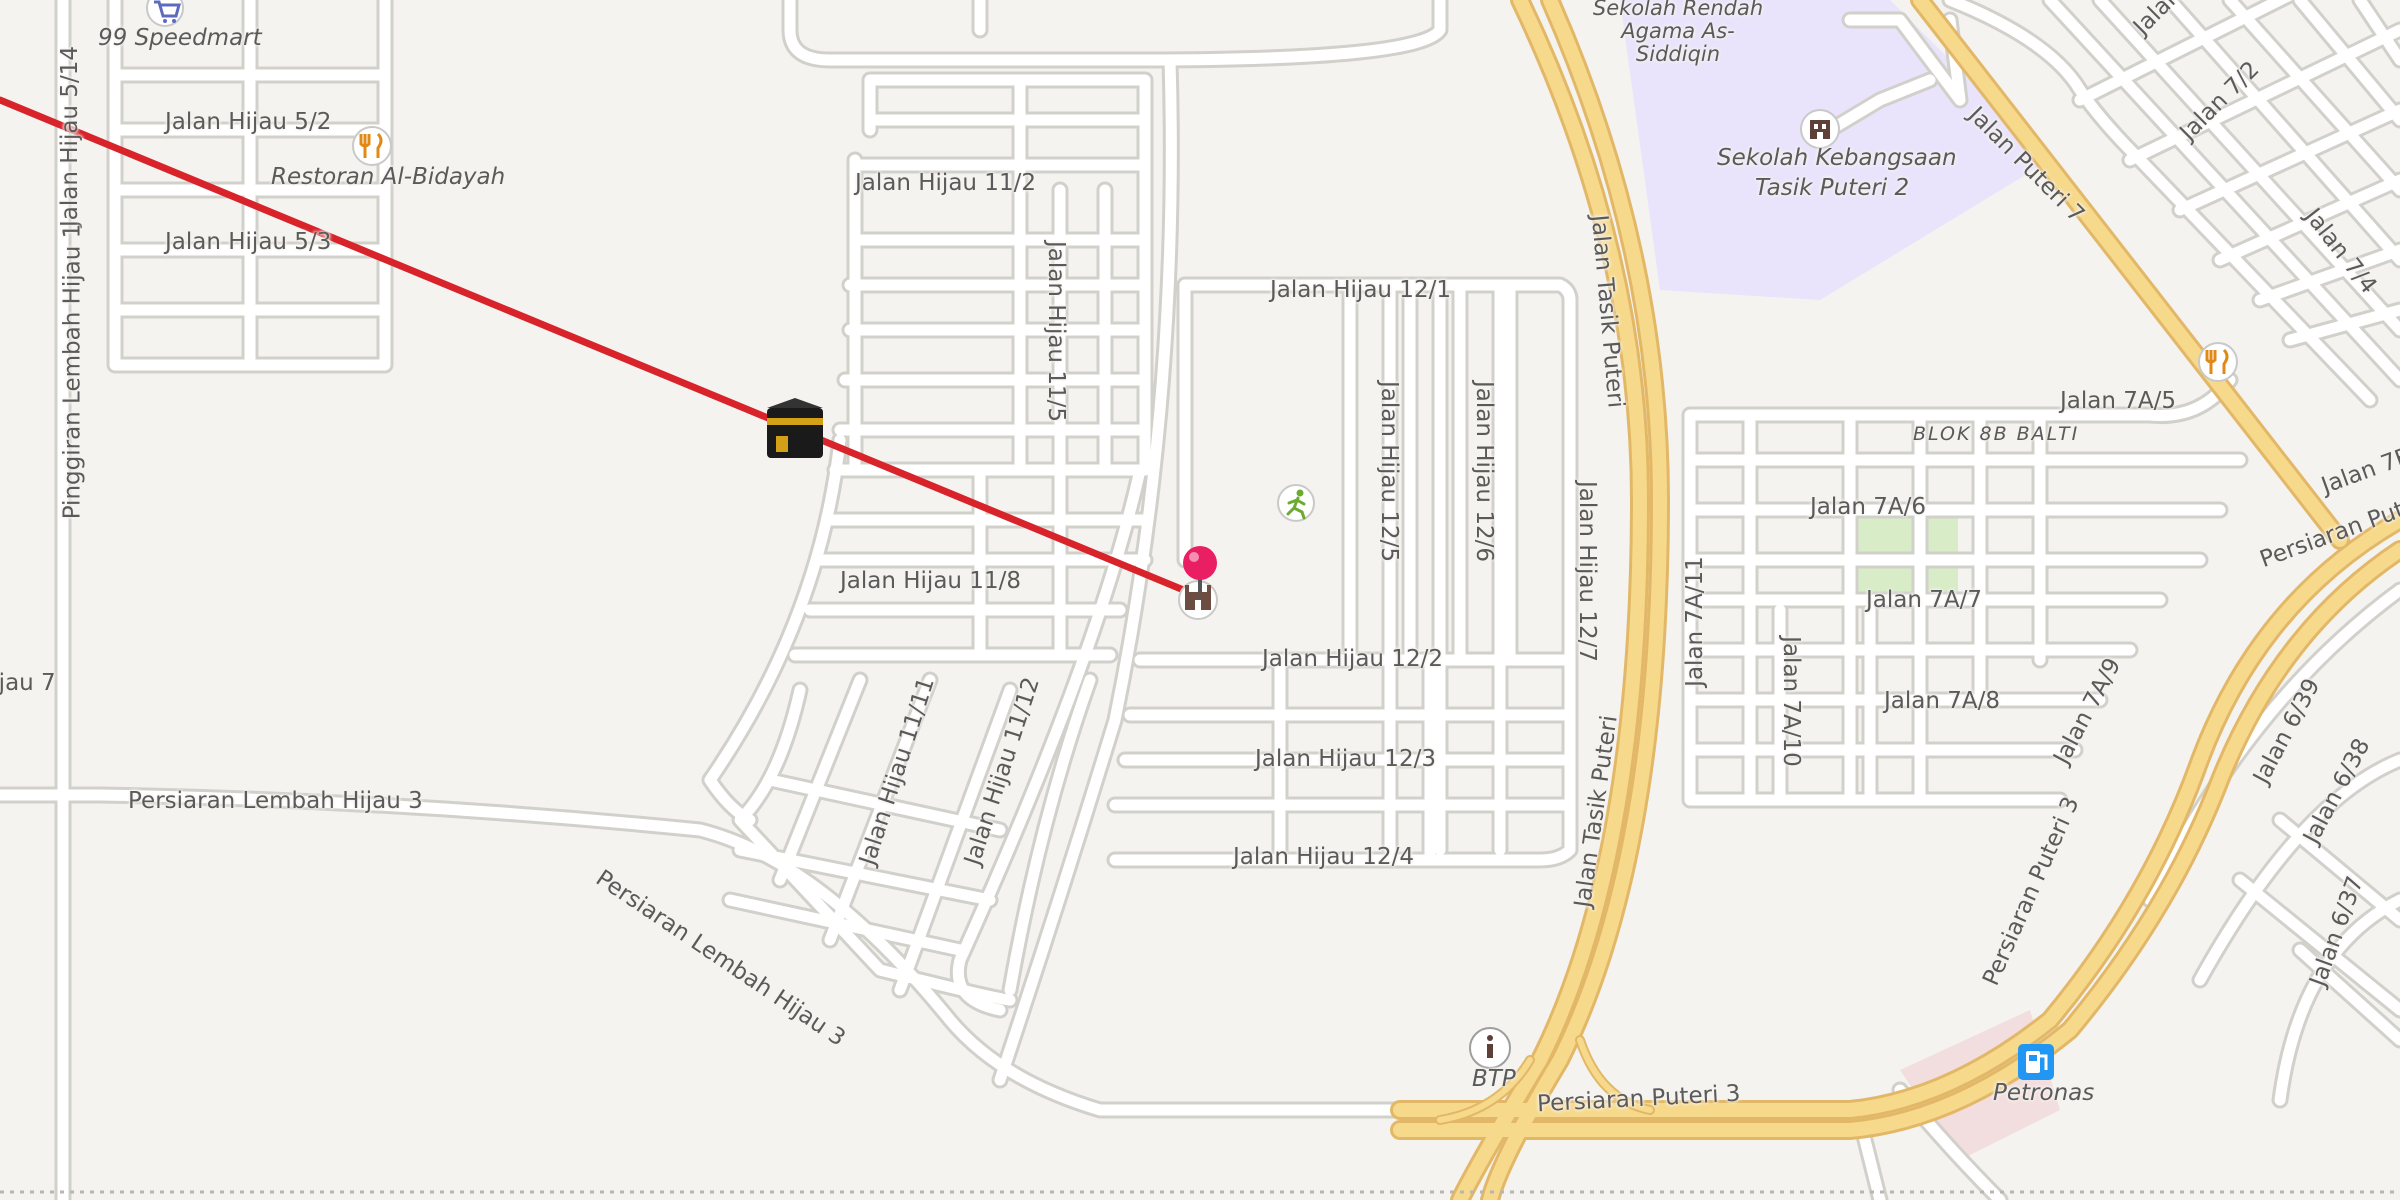 This screenshot has height=1200, width=2400. Describe the element at coordinates (1868, 507) in the screenshot. I see `street-label: Jalan 7A/6` at that location.